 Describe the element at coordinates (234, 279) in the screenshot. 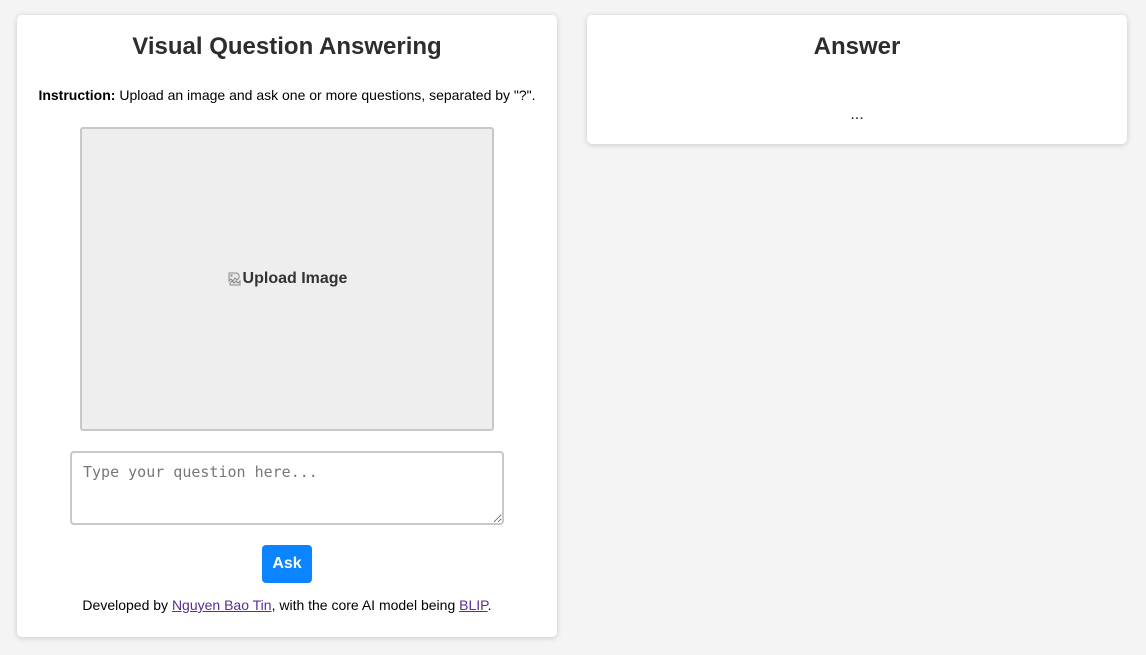

I see `broken-image-icon` at that location.